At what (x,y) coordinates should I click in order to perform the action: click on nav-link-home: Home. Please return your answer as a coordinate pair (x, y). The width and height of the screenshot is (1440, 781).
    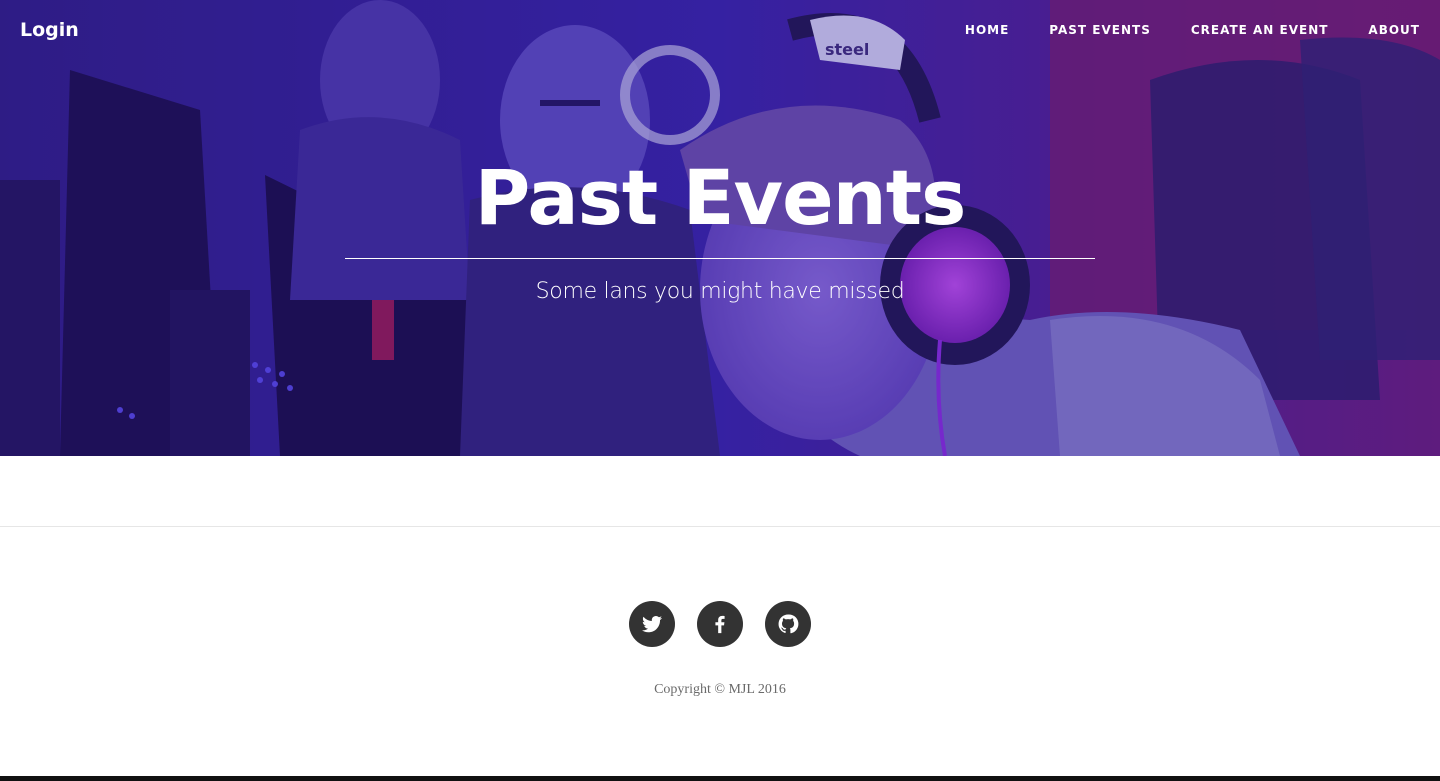
    Looking at the image, I should click on (987, 30).